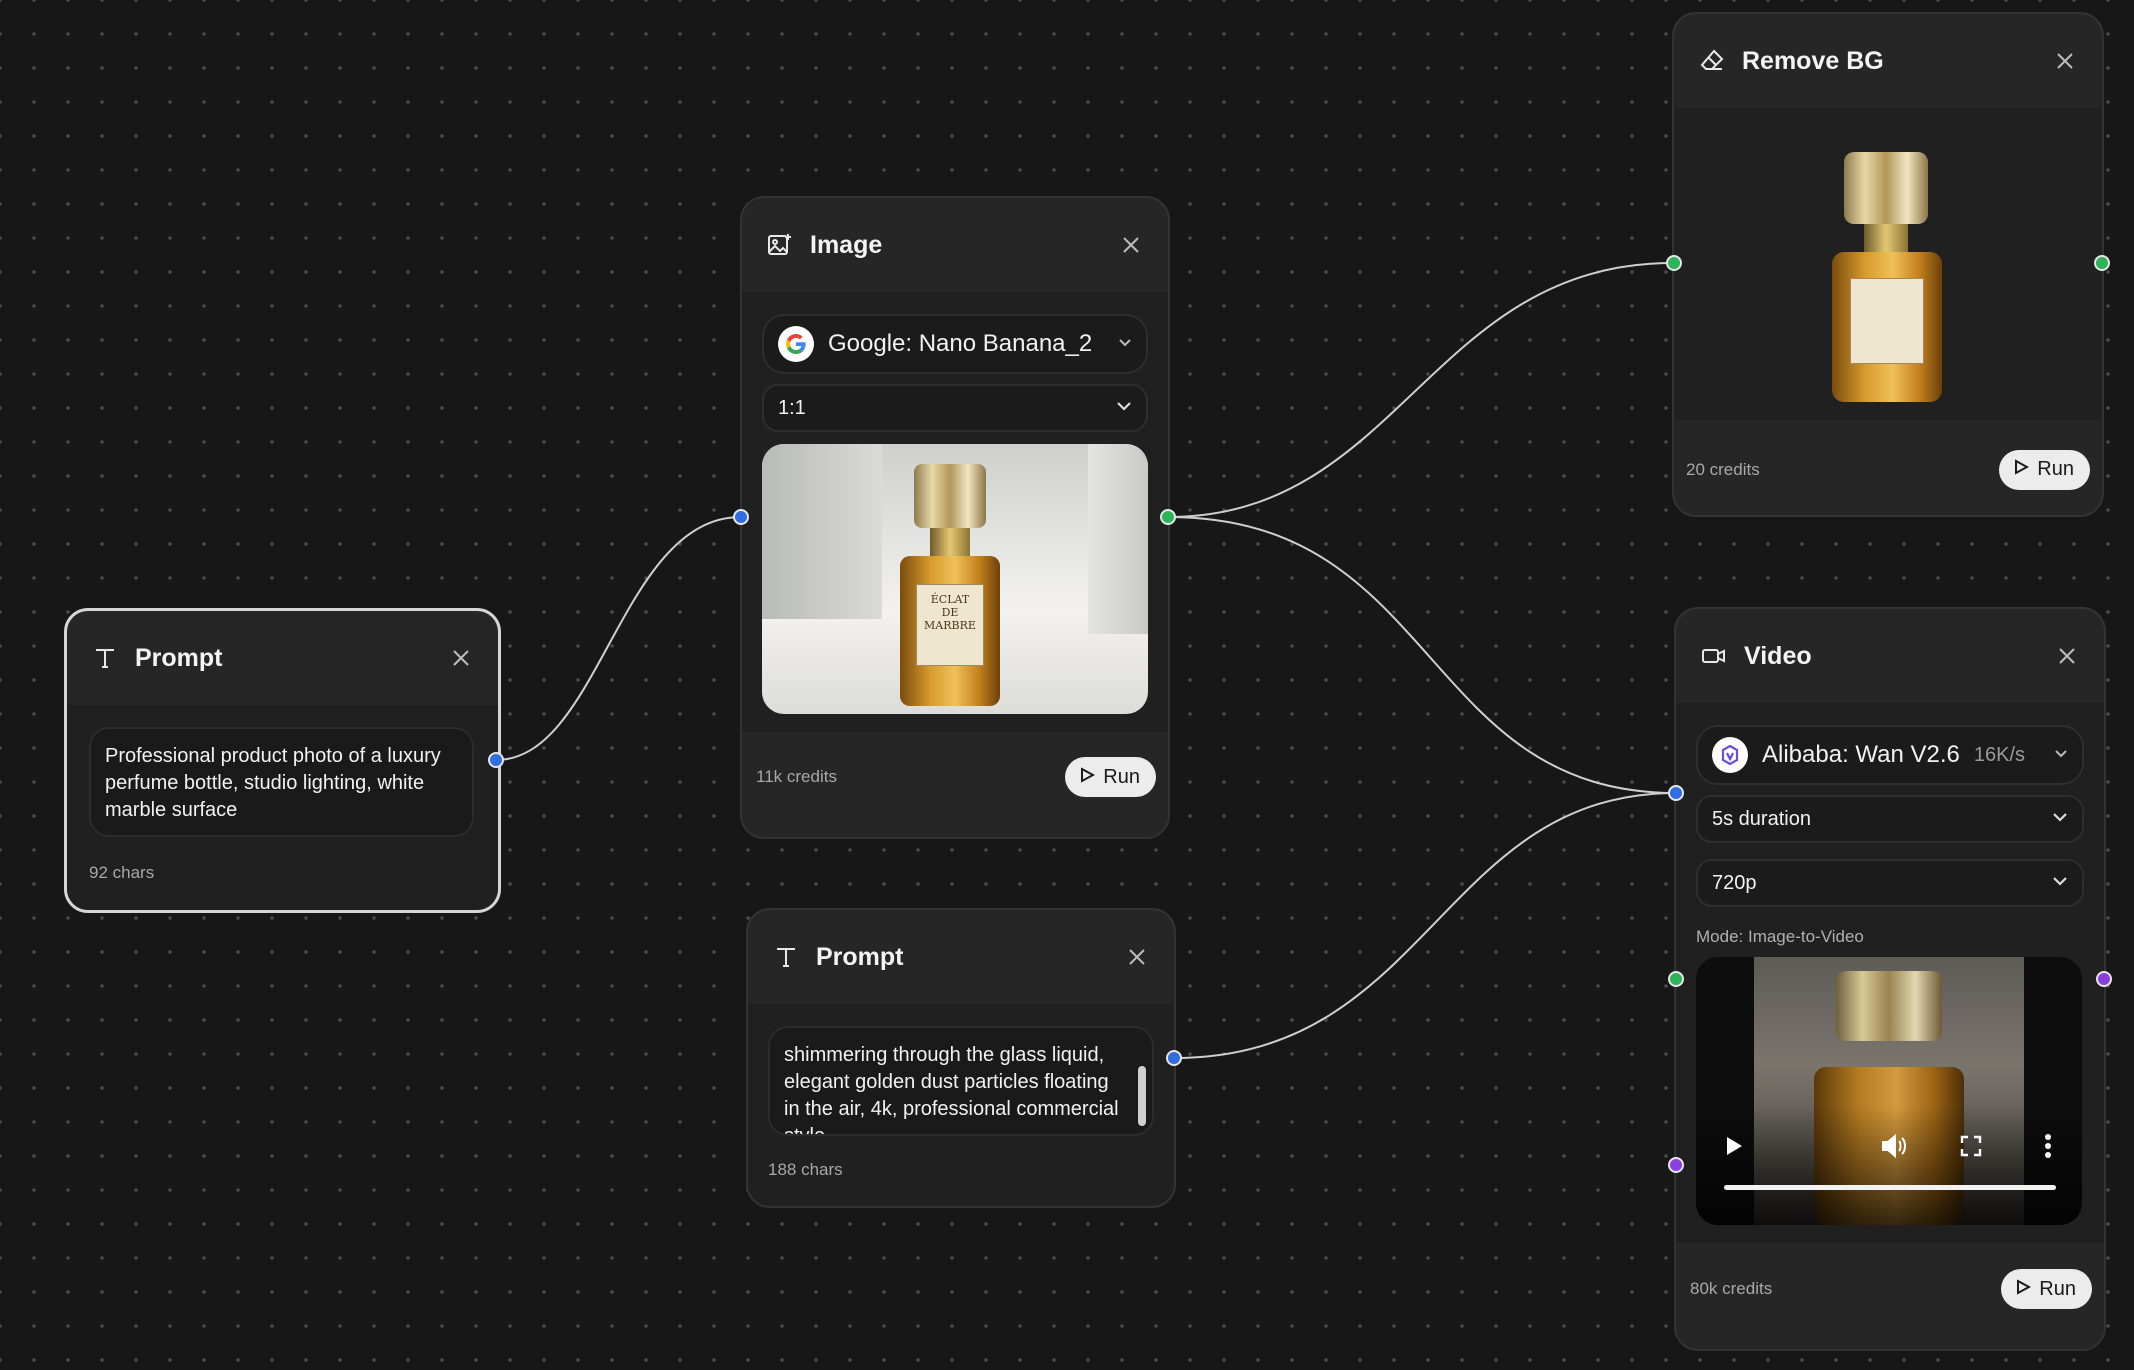 The width and height of the screenshot is (2134, 1370). What do you see at coordinates (1778, 655) in the screenshot?
I see `node-title: Video` at bounding box center [1778, 655].